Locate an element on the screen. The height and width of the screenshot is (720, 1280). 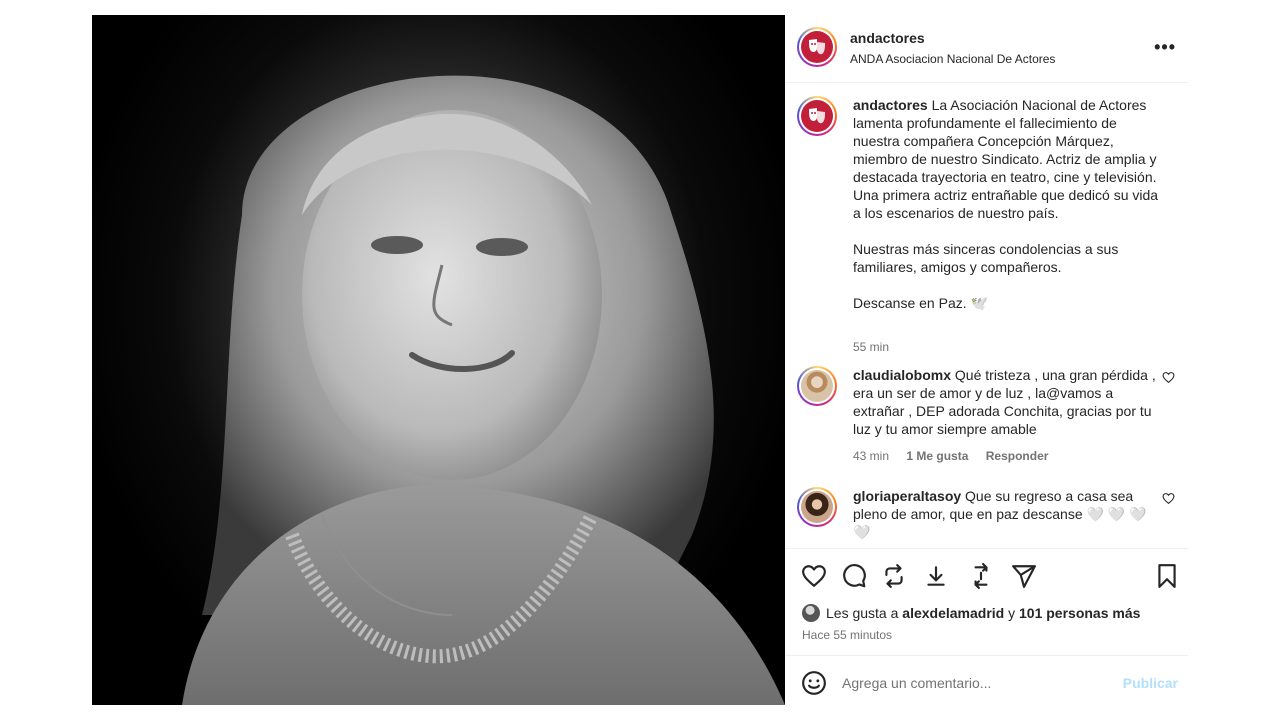
repost-icon is located at coordinates (894, 576).